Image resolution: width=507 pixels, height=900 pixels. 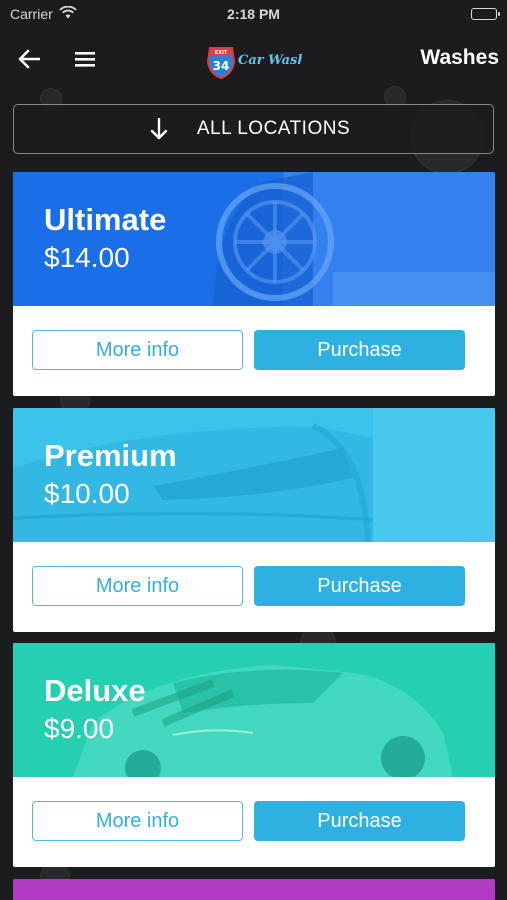 What do you see at coordinates (159, 131) in the screenshot?
I see `arrow-down-icon` at bounding box center [159, 131].